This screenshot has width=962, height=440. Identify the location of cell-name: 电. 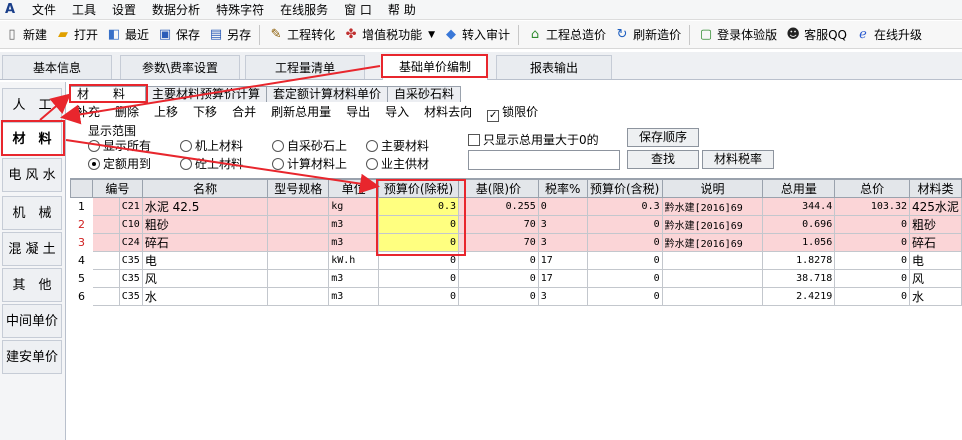
(205, 260).